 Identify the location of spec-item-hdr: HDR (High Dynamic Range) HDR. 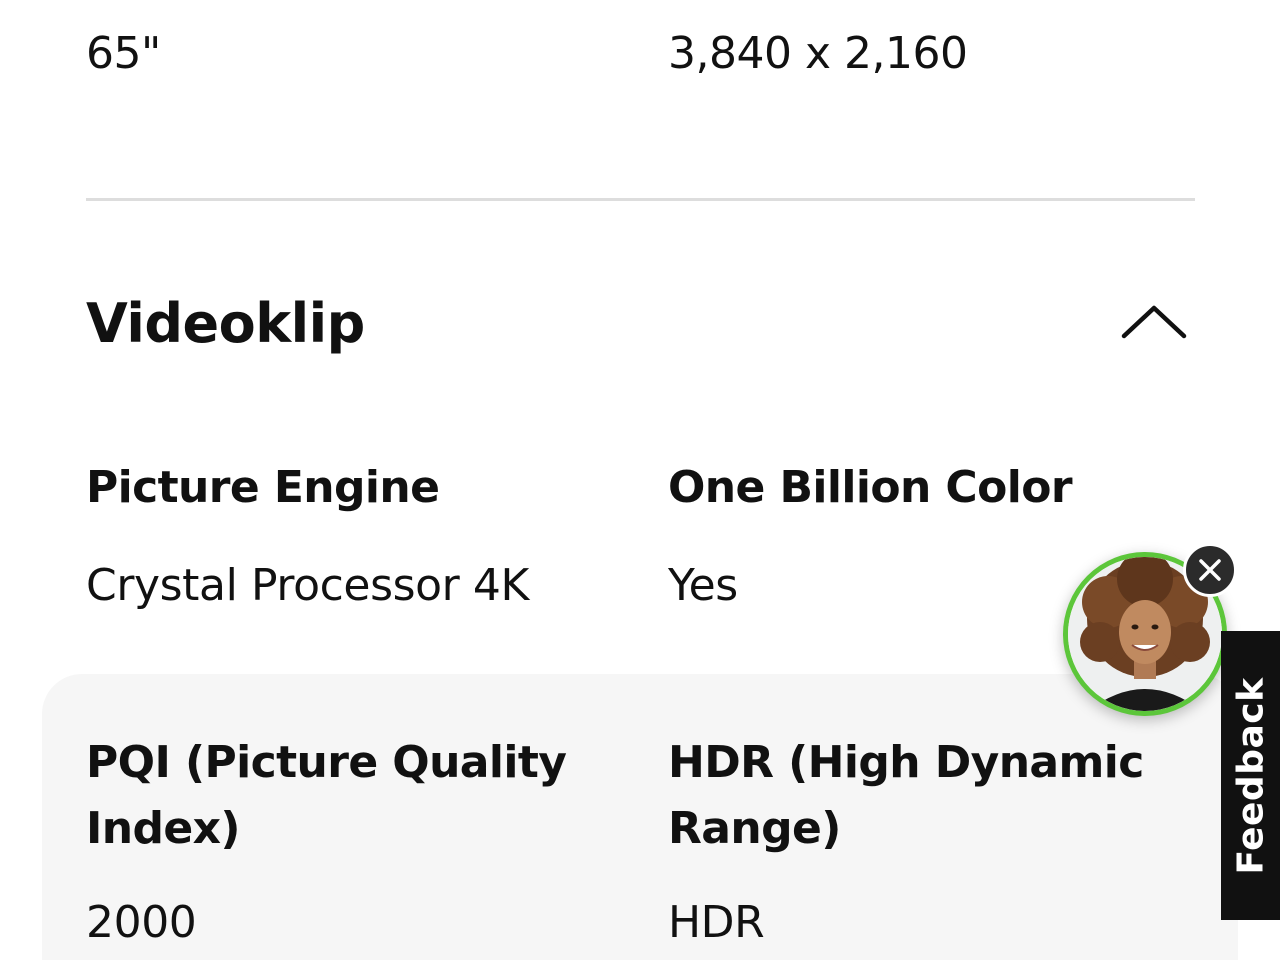
(928, 843).